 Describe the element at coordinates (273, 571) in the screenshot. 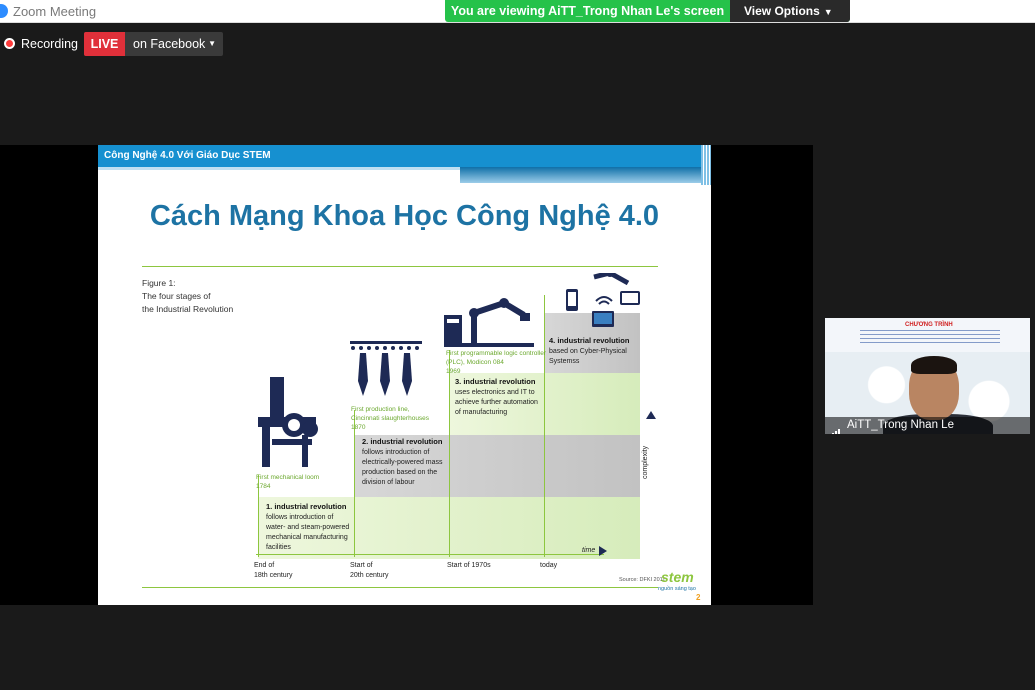

I see `era-label: End of 18th century` at that location.